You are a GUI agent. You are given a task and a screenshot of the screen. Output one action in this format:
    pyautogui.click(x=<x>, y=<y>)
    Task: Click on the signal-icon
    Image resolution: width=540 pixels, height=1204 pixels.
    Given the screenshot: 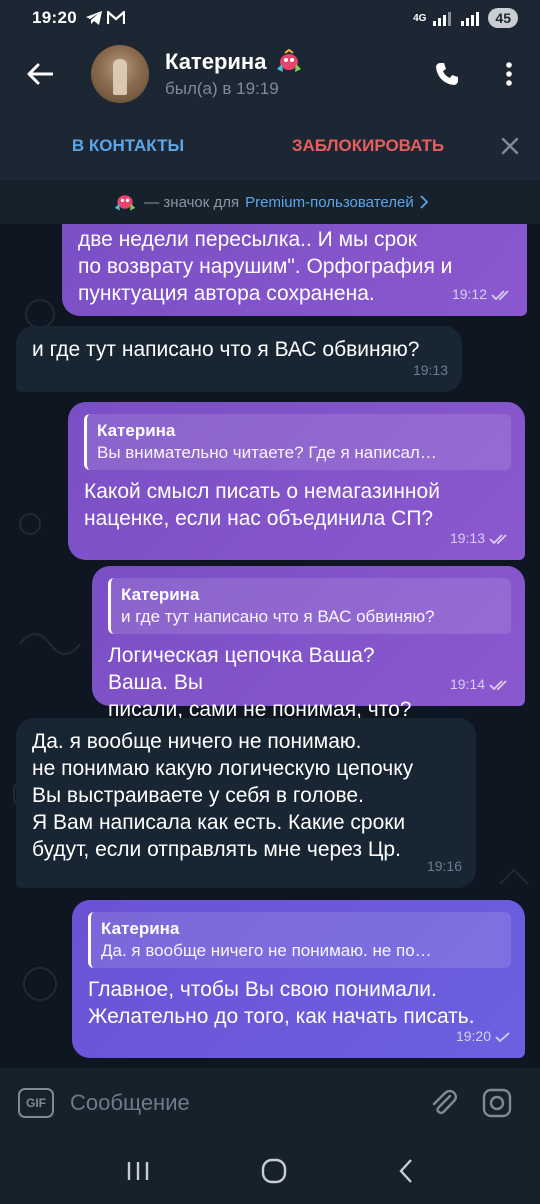 What is the action you would take?
    pyautogui.click(x=442, y=19)
    